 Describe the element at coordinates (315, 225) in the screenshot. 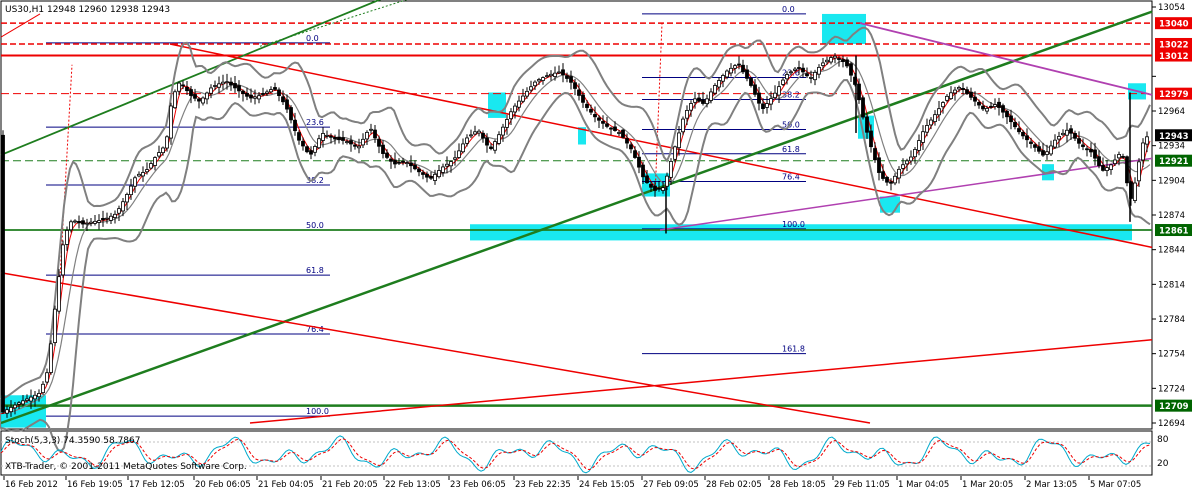

I see `fib-level-label: 50.0` at that location.